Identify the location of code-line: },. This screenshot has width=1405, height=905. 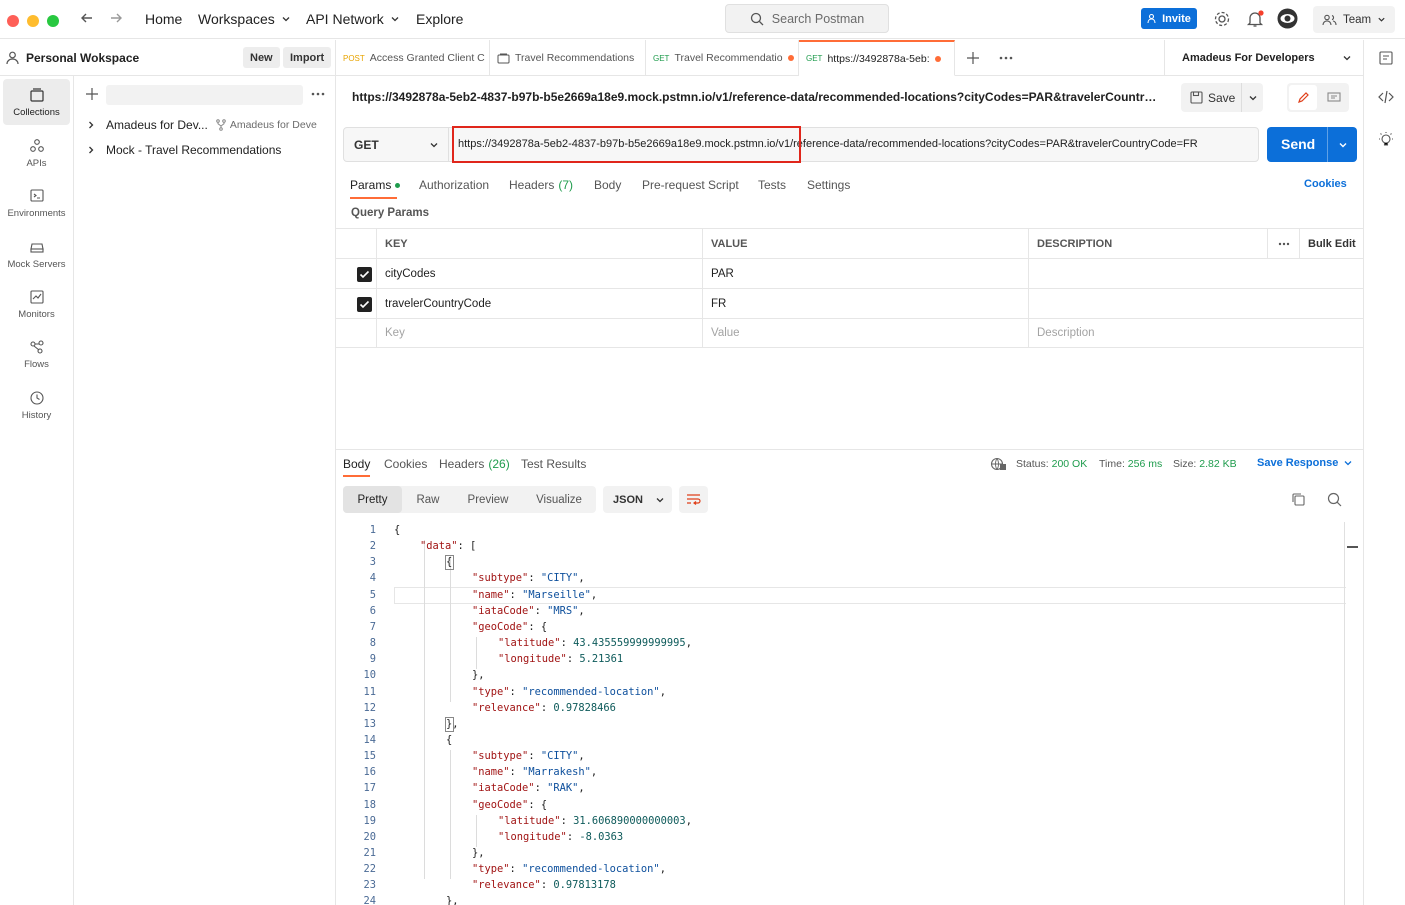
(478, 853).